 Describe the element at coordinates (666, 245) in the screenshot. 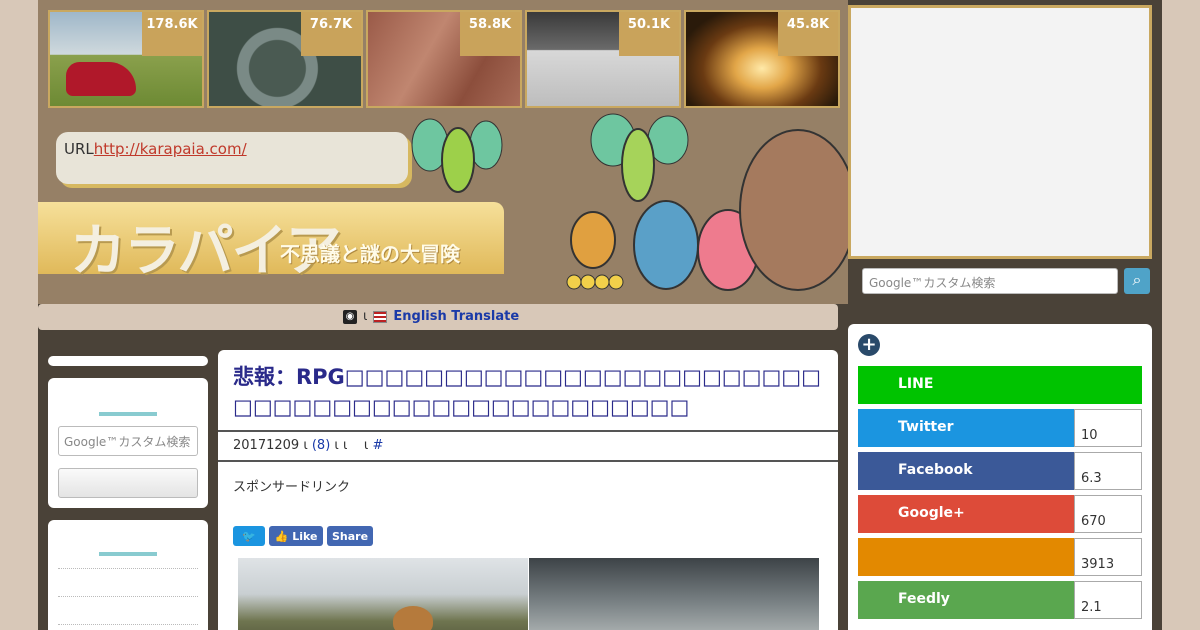

I see `blue-bird-mascot` at that location.